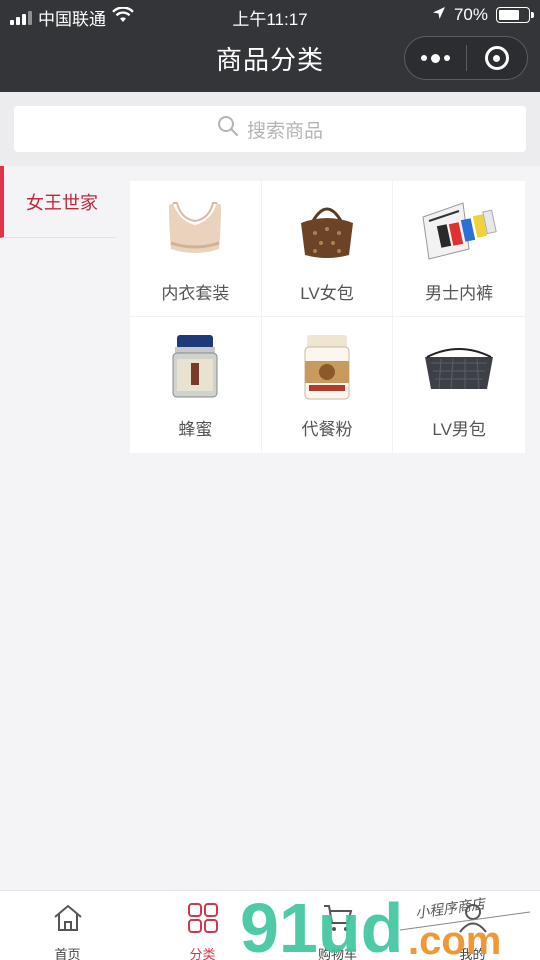 This screenshot has width=540, height=960. Describe the element at coordinates (195, 293) in the screenshot. I see `category-label: 内衣套装` at that location.